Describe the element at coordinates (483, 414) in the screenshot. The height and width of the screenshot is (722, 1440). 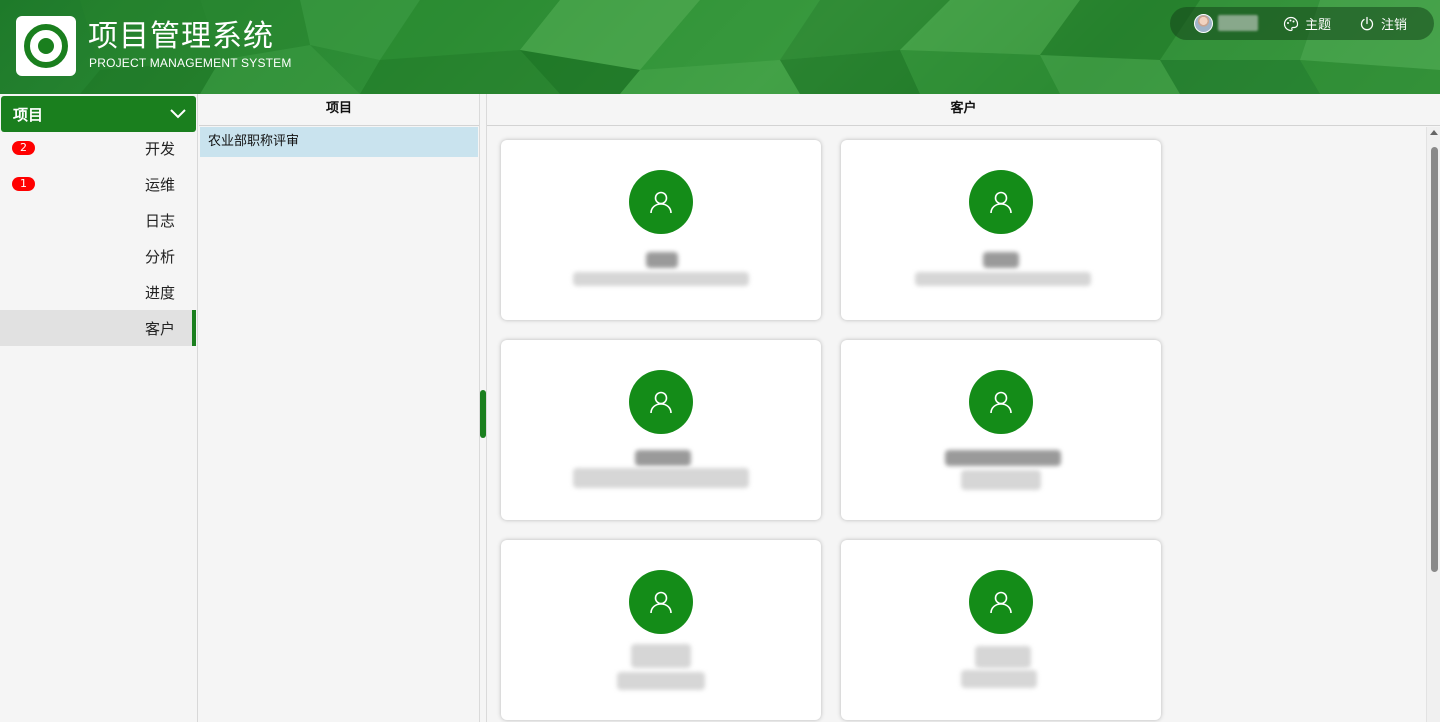
I see `panel-resize-handle` at that location.